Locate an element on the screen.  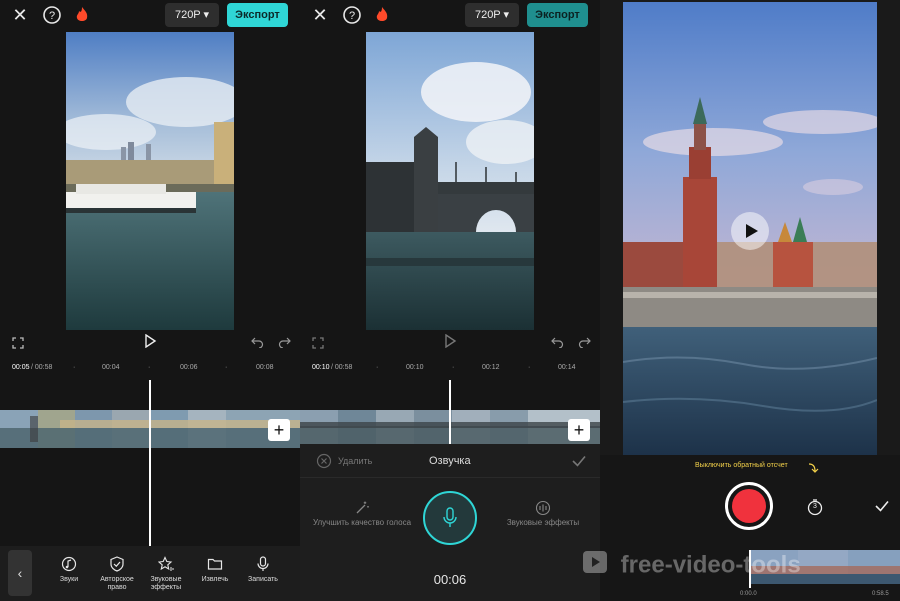
tool-sound-effects: Звуковые эффекты is located at coordinates (166, 574).